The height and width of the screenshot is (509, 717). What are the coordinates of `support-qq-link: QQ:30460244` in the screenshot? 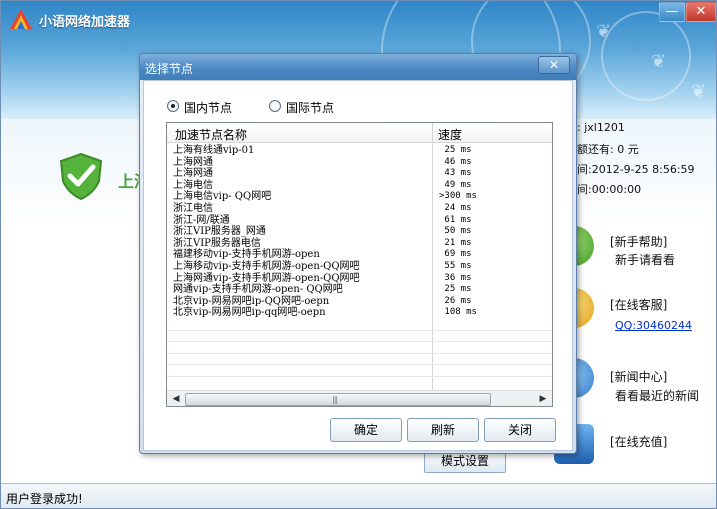 It's located at (653, 325).